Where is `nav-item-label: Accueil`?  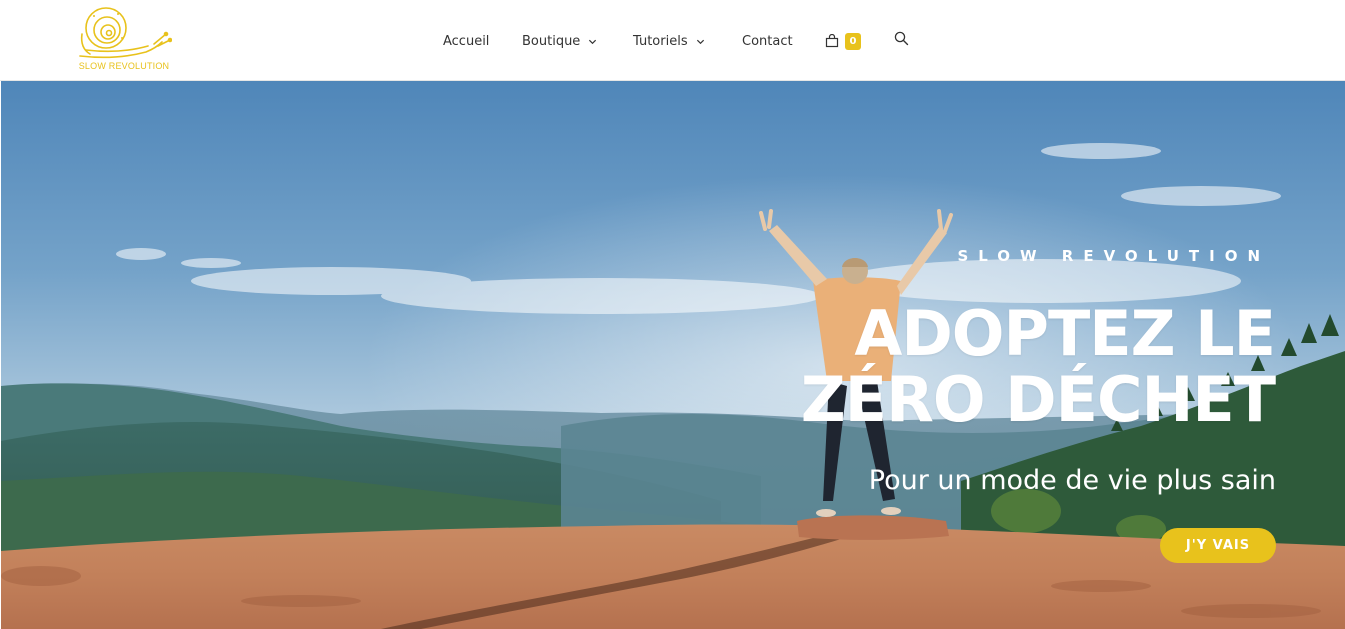
nav-item-label: Accueil is located at coordinates (466, 41).